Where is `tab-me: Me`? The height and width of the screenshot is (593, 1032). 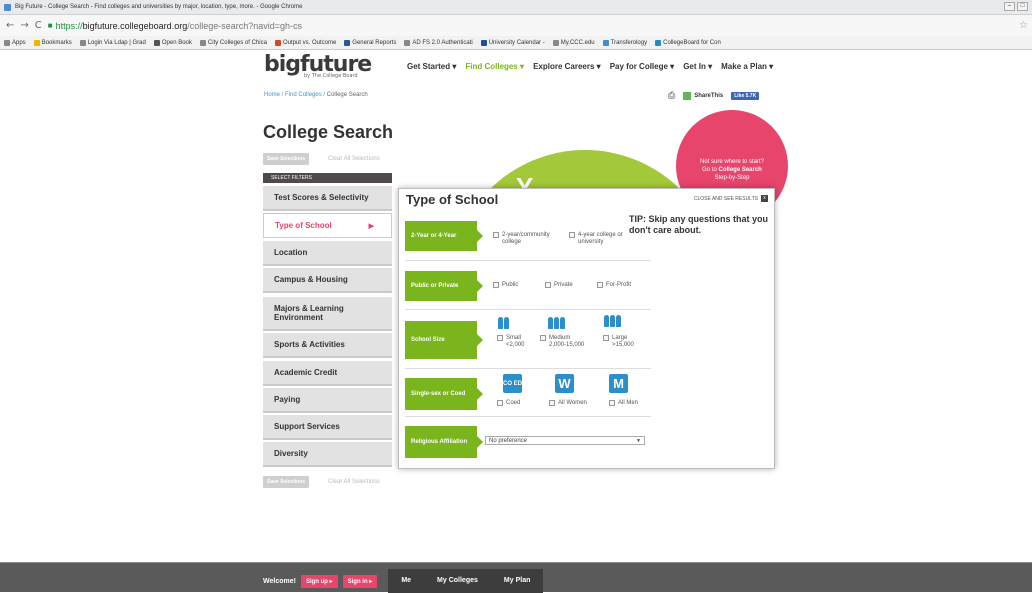
tab-me: Me is located at coordinates (406, 581).